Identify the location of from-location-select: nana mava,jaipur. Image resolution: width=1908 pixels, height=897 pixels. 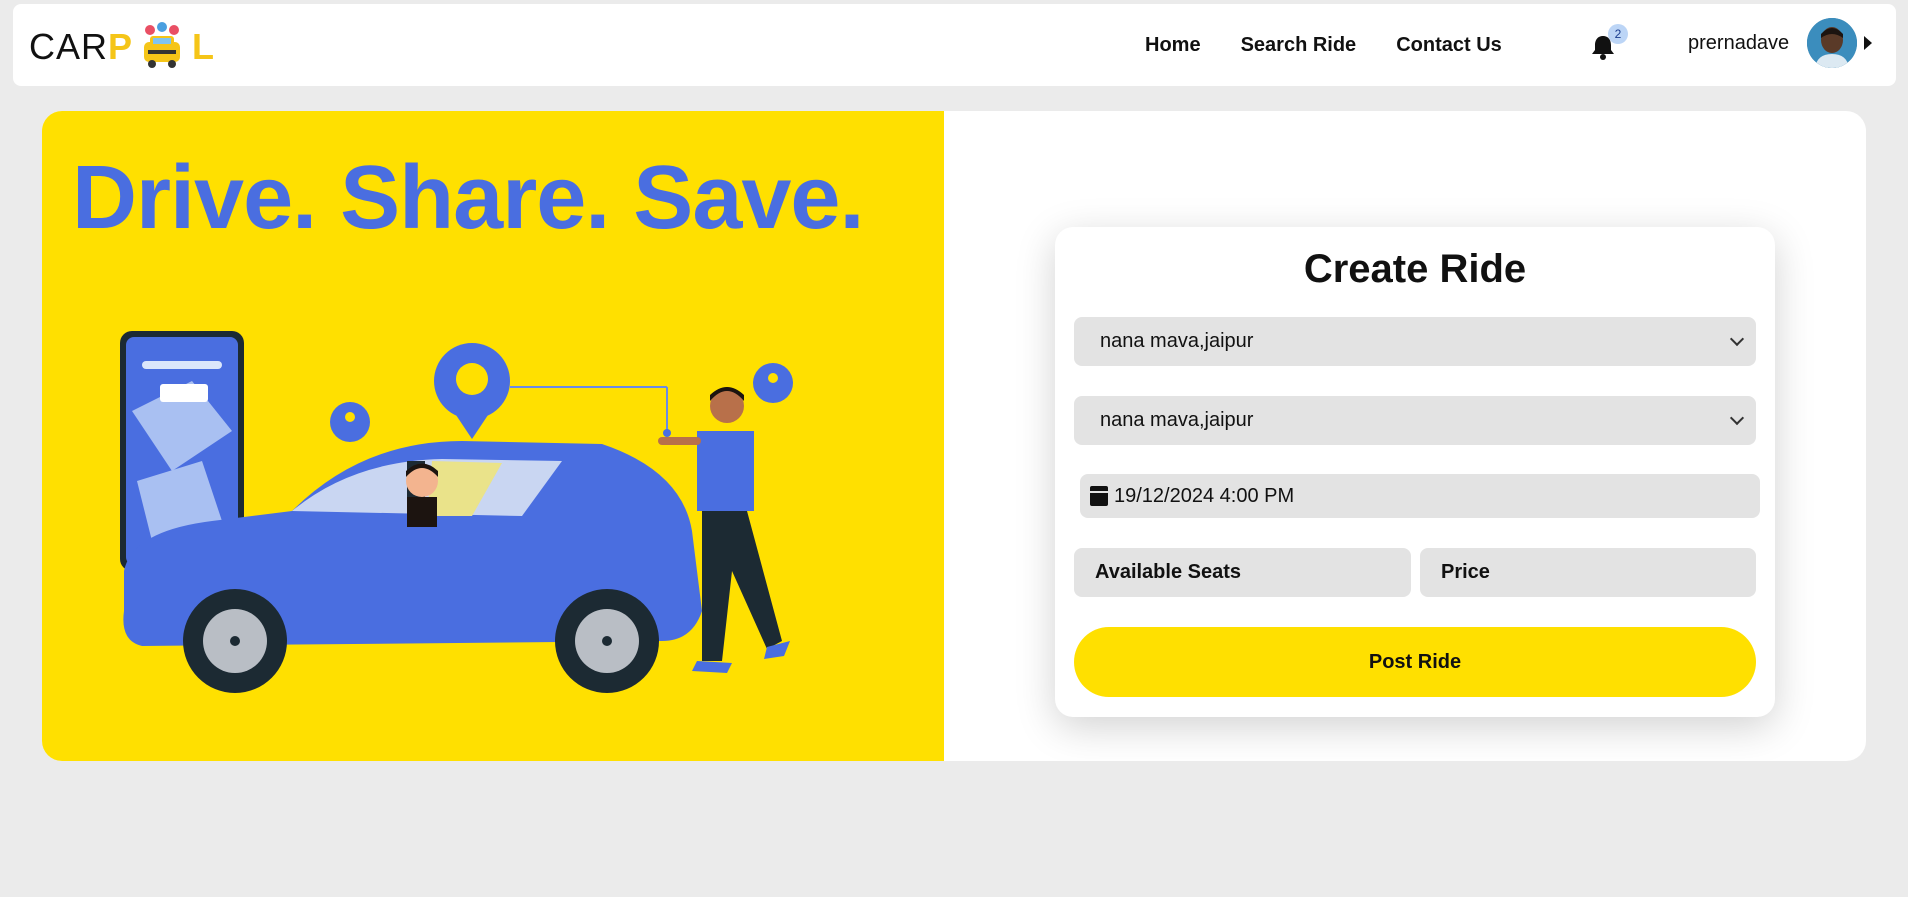
(1415, 341).